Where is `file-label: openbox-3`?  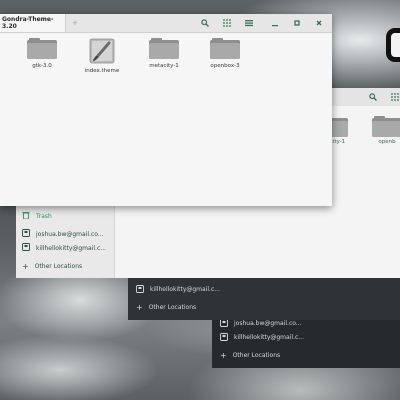
file-label: openbox-3 is located at coordinates (225, 66).